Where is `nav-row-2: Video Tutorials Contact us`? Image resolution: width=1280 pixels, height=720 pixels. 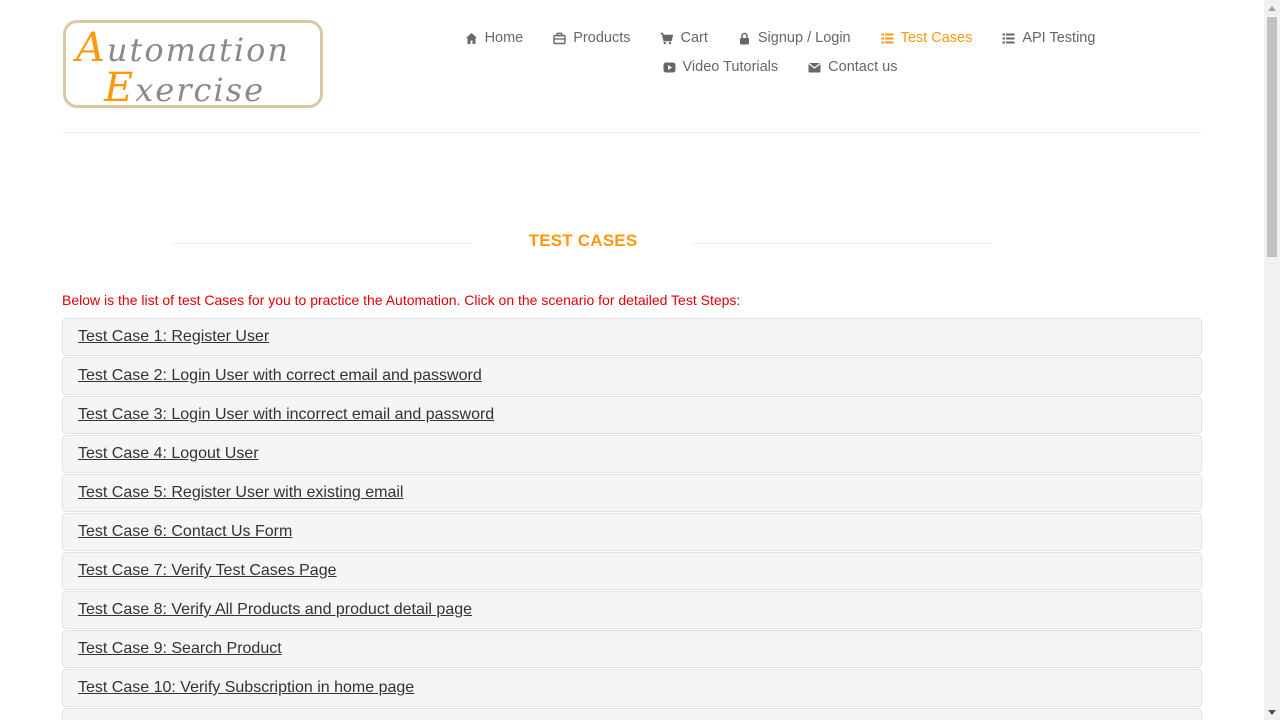
nav-row-2: Video Tutorials Contact us is located at coordinates (780, 67).